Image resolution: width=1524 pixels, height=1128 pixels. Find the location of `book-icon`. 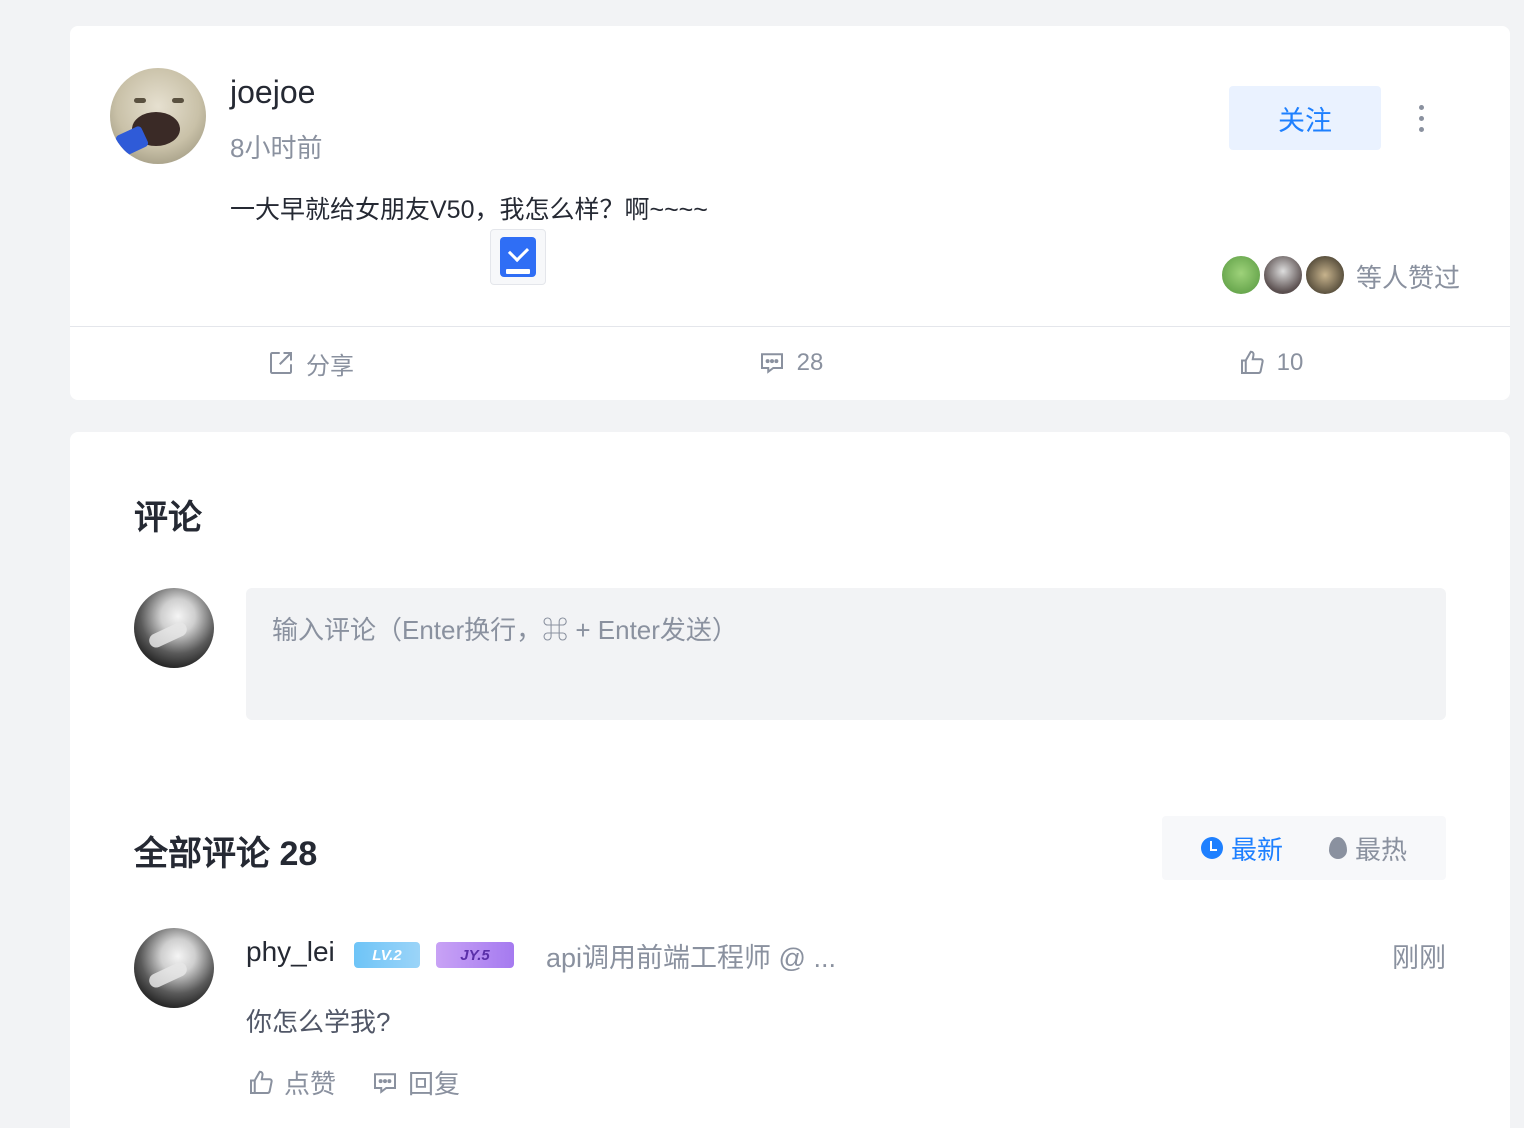

book-icon is located at coordinates (518, 257).